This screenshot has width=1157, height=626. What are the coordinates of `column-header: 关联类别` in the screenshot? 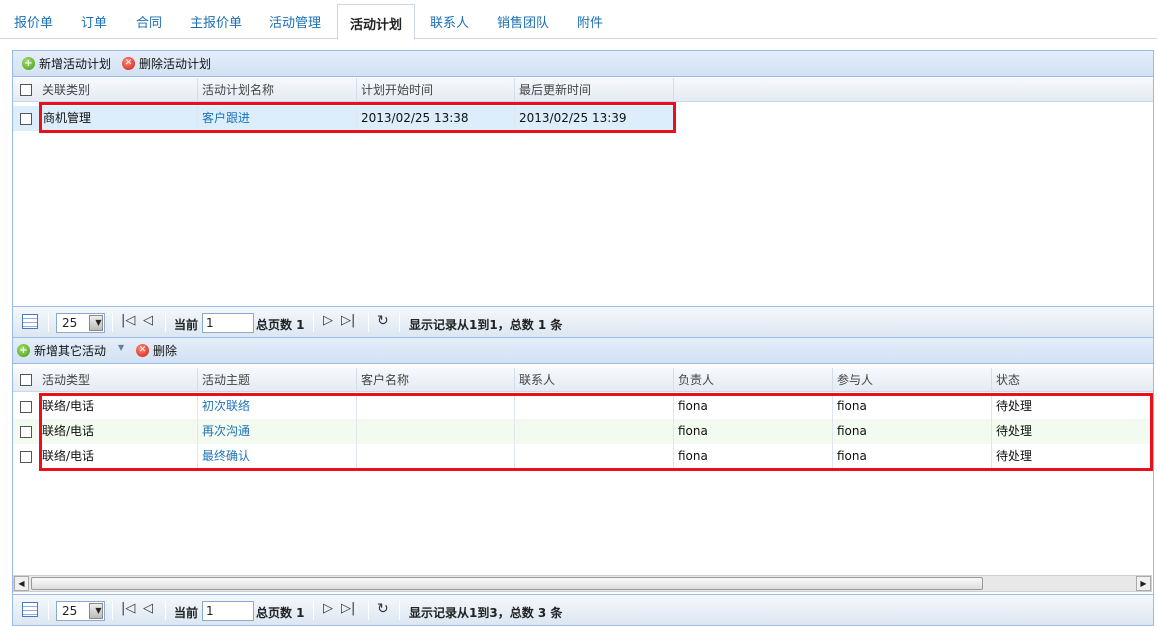 It's located at (118, 90).